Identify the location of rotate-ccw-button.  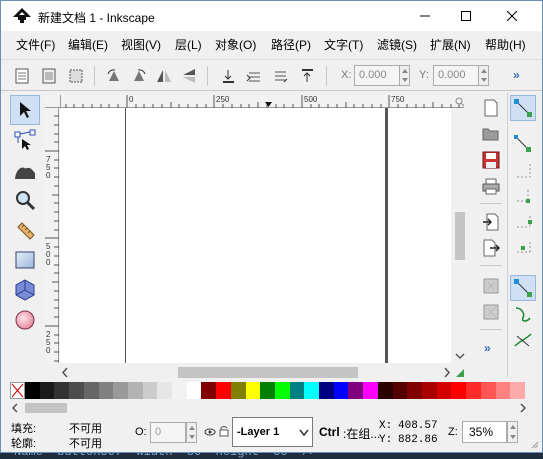
(114, 76).